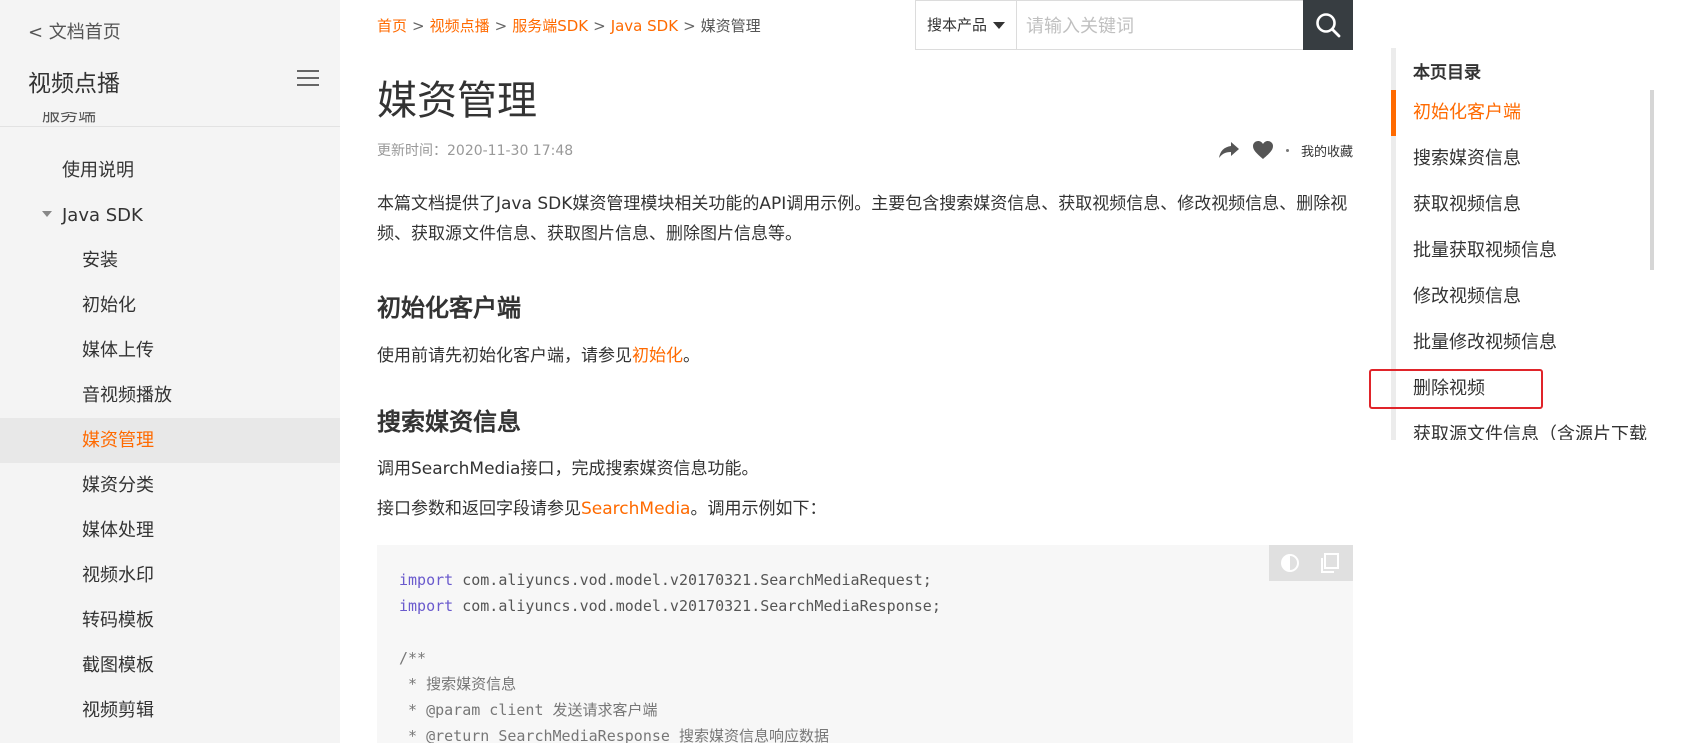 The width and height of the screenshot is (1687, 743). I want to click on toc-item-init-client: 初始化客户端, so click(1530, 113).